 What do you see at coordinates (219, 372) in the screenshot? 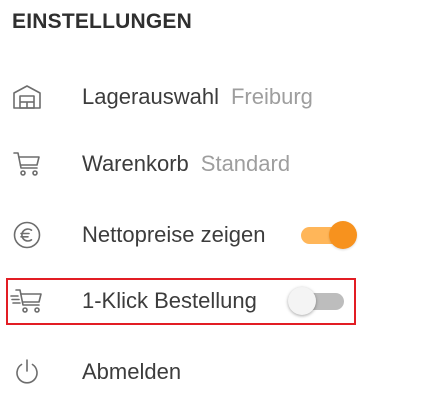
I see `settings-item-logout: Abmelden` at bounding box center [219, 372].